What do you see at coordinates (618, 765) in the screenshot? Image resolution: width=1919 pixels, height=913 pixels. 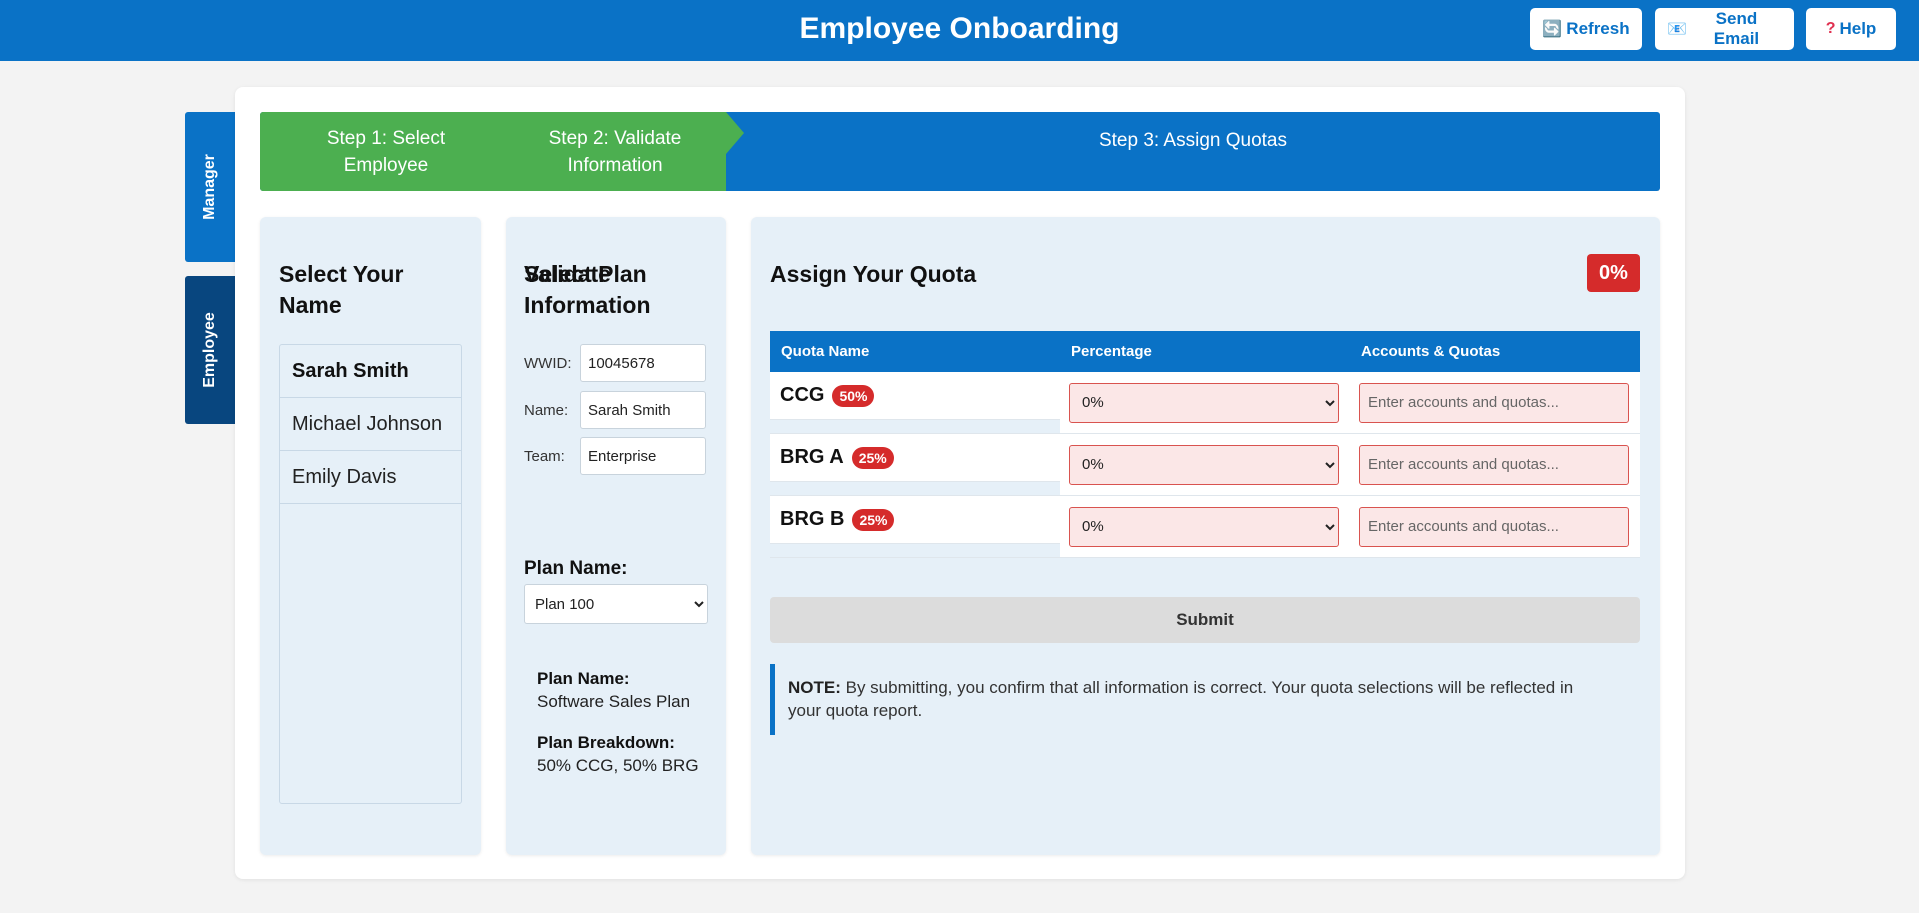 I see `plan-detail-breakdown-value: 50% CCG, 50% BRG` at bounding box center [618, 765].